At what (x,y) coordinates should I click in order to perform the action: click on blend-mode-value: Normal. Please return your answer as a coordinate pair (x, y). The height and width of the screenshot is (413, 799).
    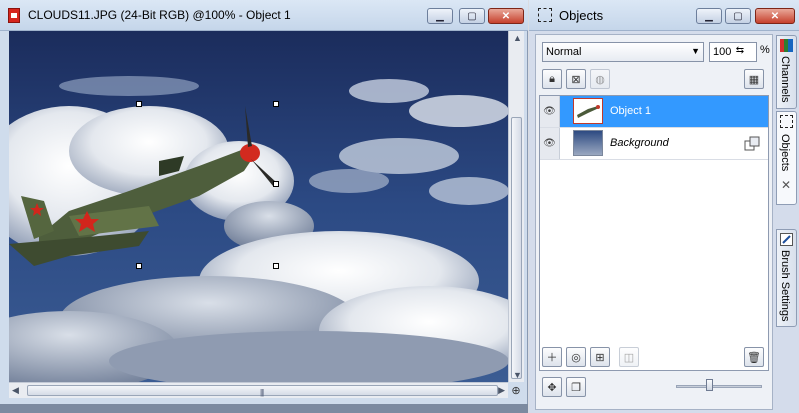
    Looking at the image, I should click on (564, 52).